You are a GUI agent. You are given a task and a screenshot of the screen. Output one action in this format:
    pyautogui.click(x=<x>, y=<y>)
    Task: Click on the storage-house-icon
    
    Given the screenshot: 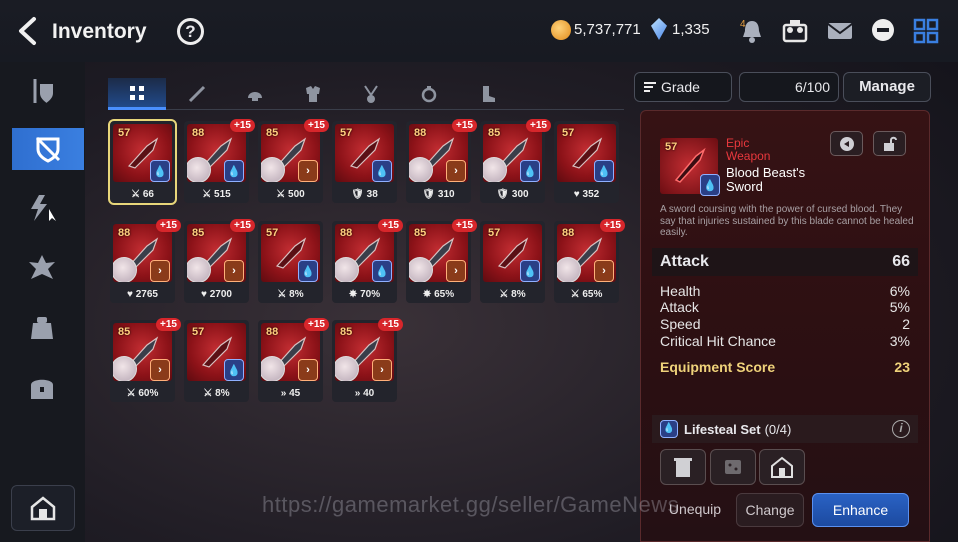 What is the action you would take?
    pyautogui.click(x=43, y=508)
    